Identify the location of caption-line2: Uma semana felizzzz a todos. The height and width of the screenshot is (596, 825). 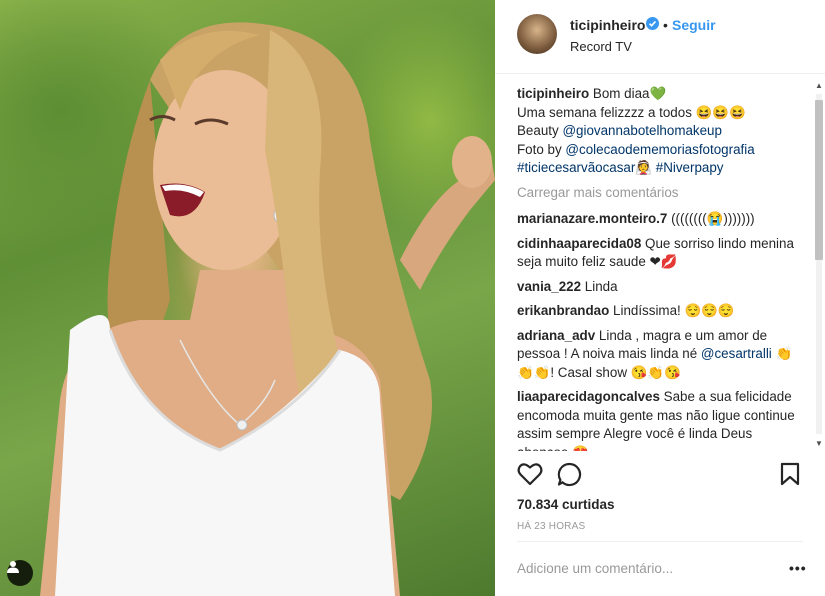
(604, 112).